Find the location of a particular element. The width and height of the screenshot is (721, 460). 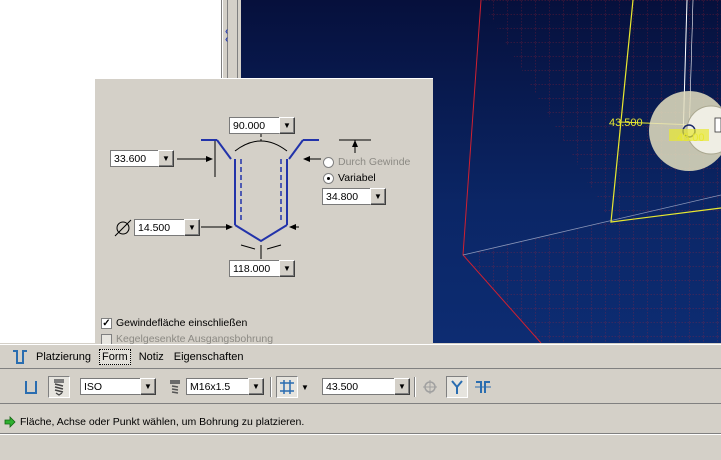

angle-top-value: 90.000 is located at coordinates (249, 125).